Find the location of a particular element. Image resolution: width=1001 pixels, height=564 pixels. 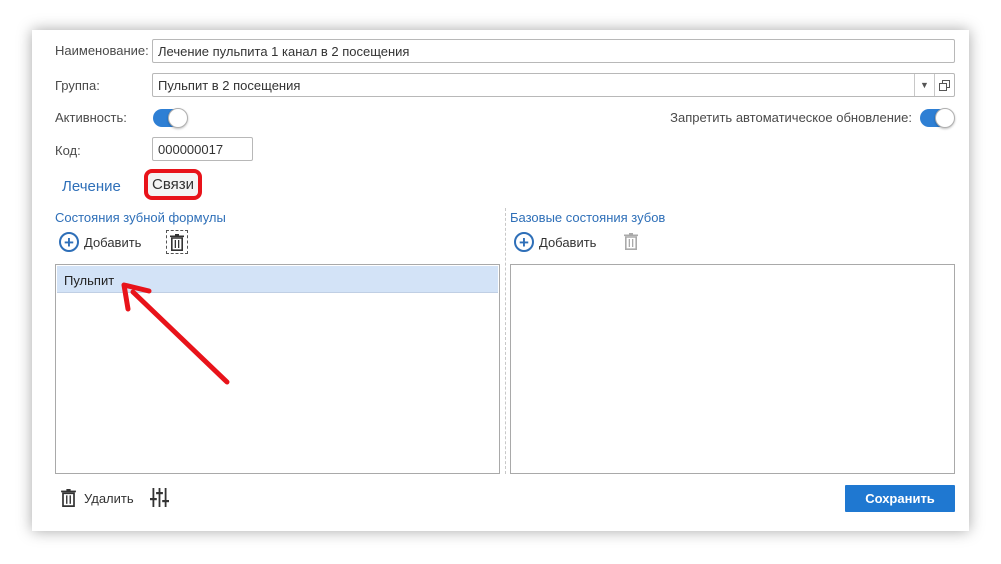

chevron-down-icon: ▼ is located at coordinates (924, 85).